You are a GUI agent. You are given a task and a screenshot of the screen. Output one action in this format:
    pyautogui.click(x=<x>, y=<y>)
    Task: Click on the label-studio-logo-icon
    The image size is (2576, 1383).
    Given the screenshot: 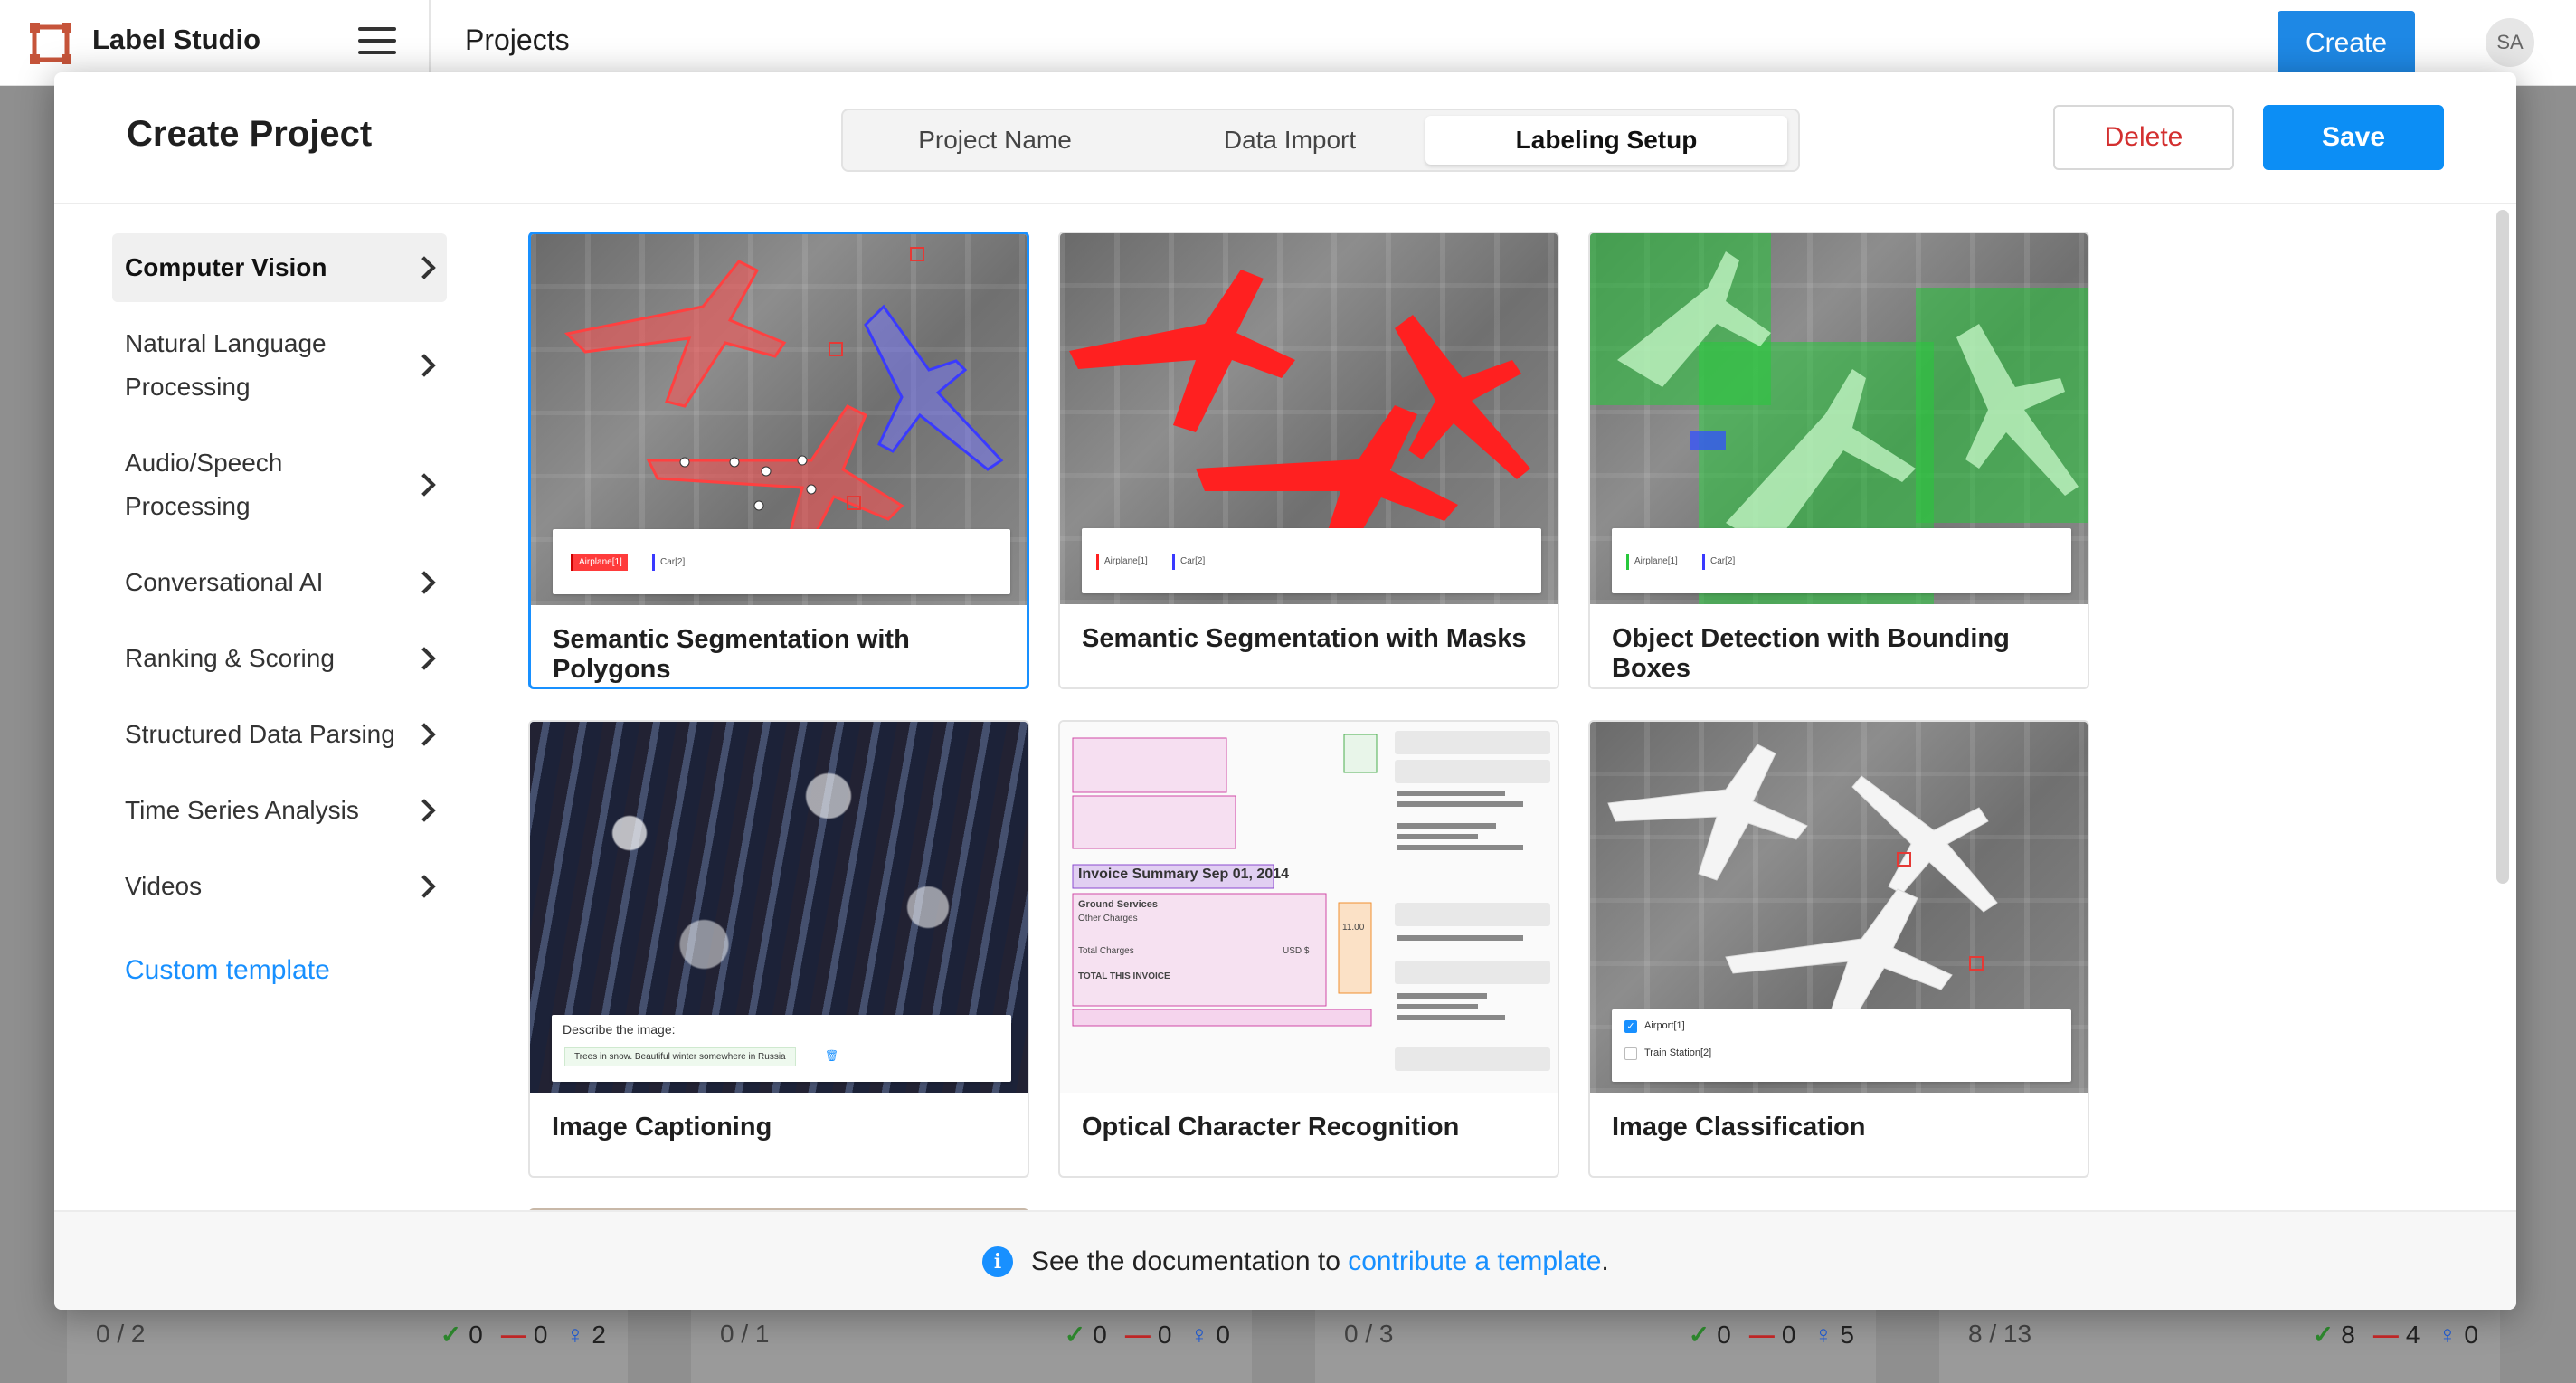 What is the action you would take?
    pyautogui.click(x=50, y=43)
    